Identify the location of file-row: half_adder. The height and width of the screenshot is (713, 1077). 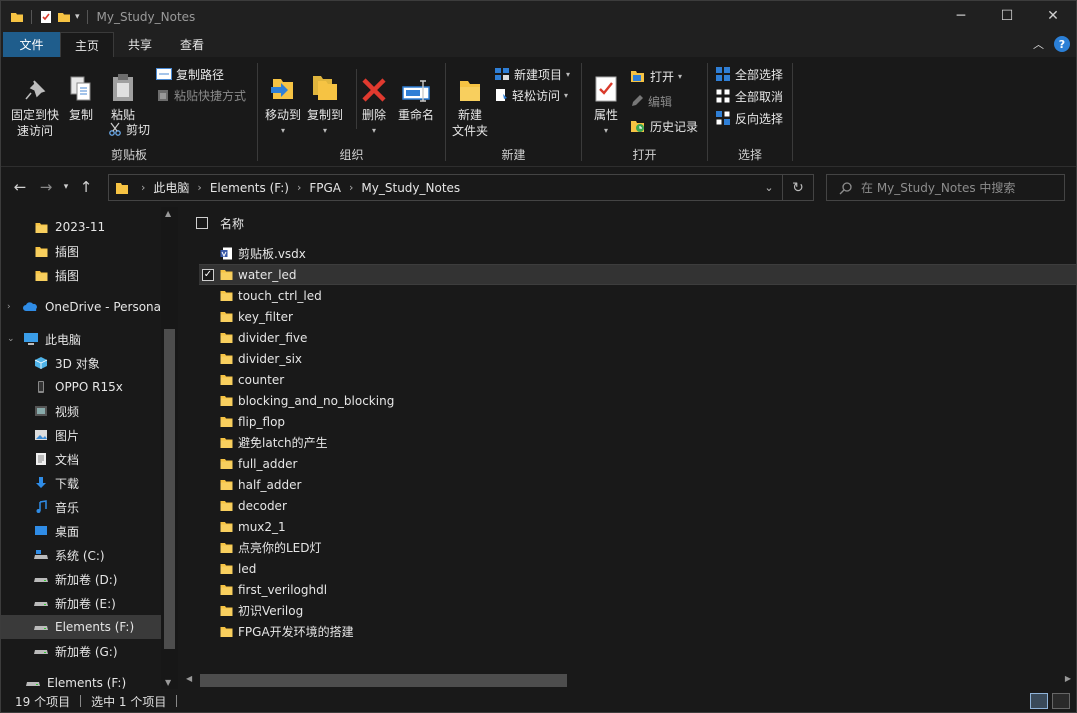
(637, 484).